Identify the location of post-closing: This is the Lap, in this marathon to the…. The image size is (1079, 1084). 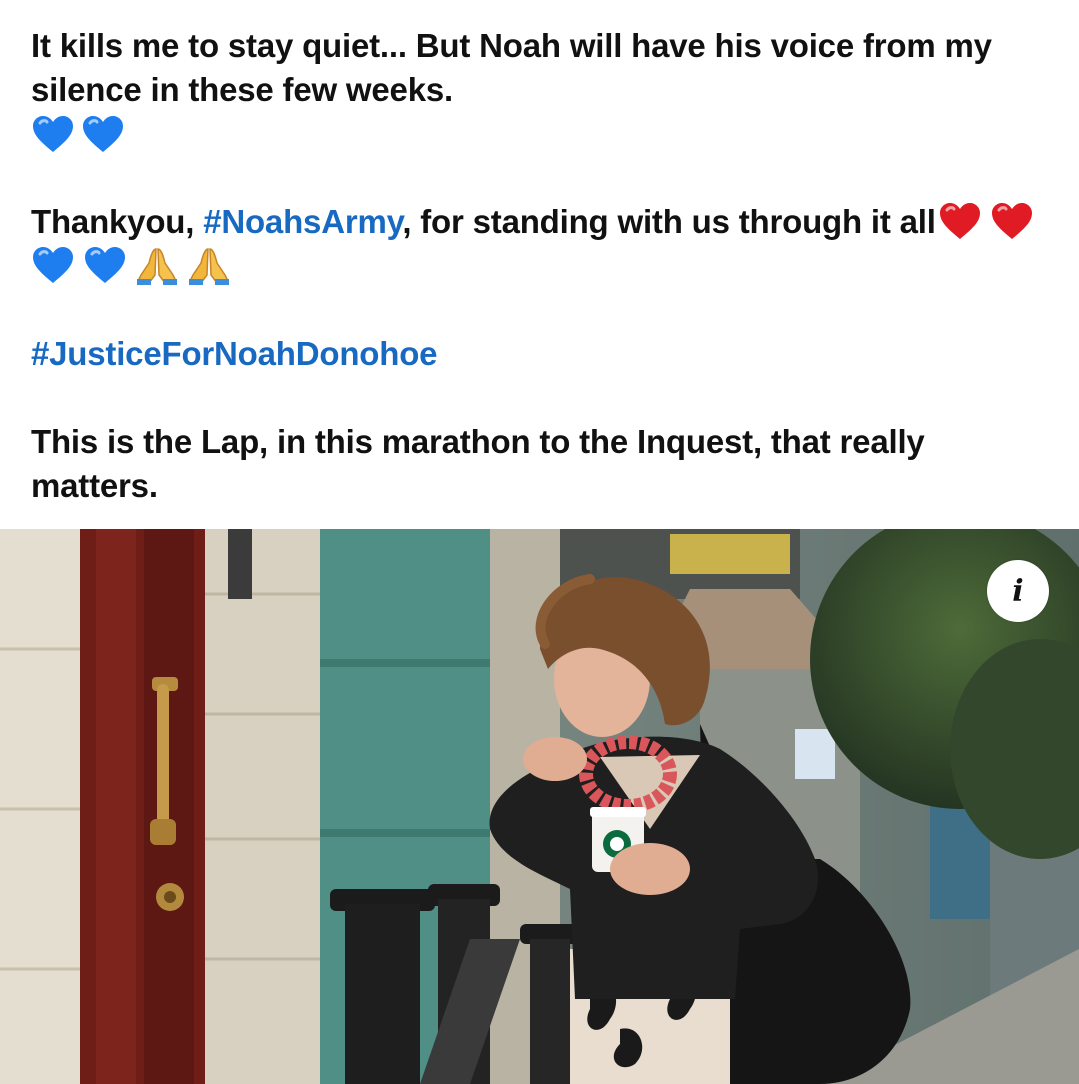
(478, 463).